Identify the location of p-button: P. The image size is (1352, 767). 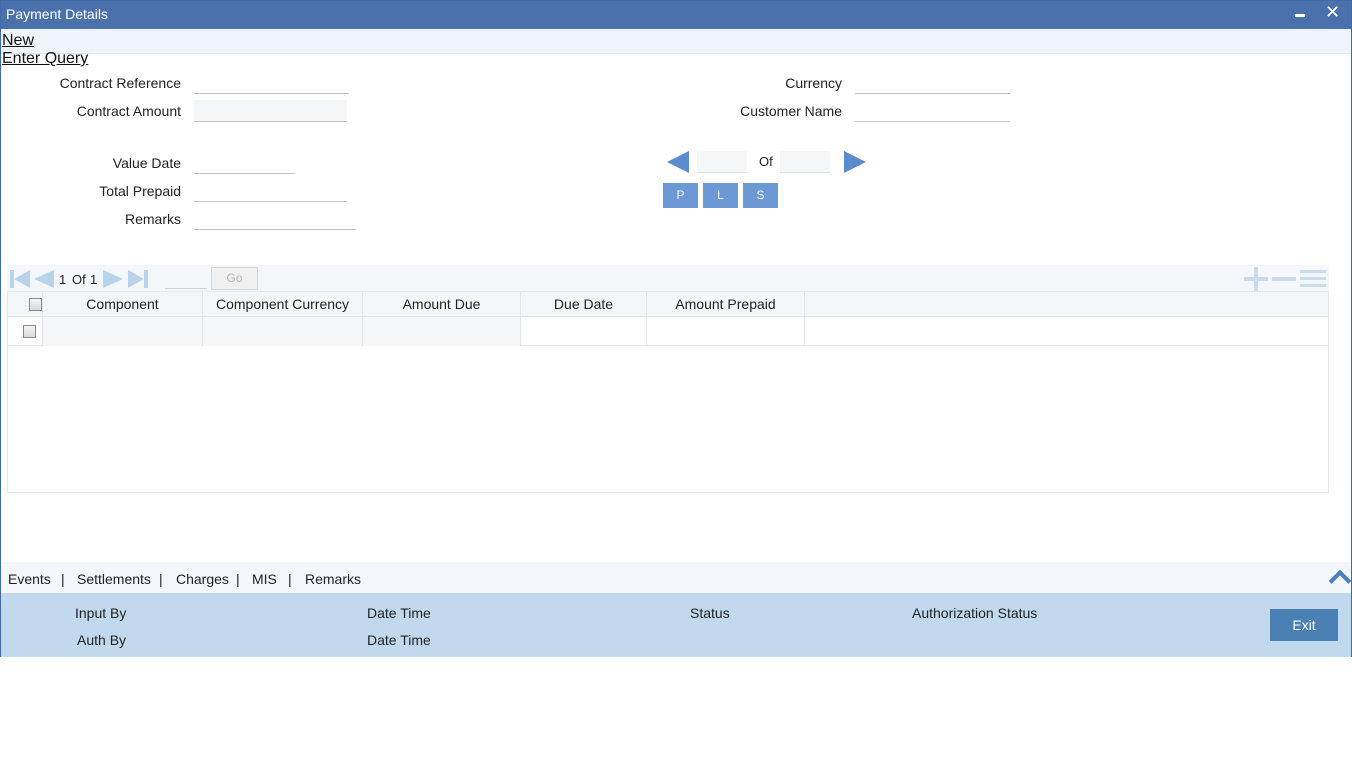
(680, 195).